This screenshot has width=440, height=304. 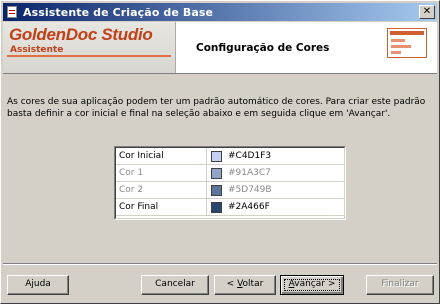 I want to click on color-row-final: Cor Final #2A466F, so click(x=230, y=207).